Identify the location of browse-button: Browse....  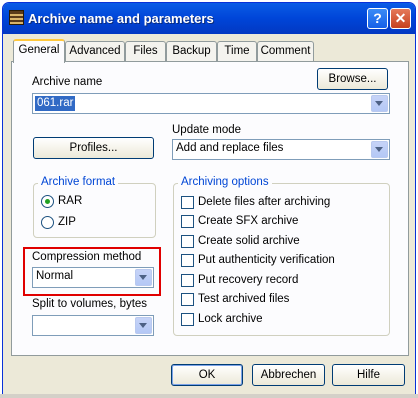
(352, 79).